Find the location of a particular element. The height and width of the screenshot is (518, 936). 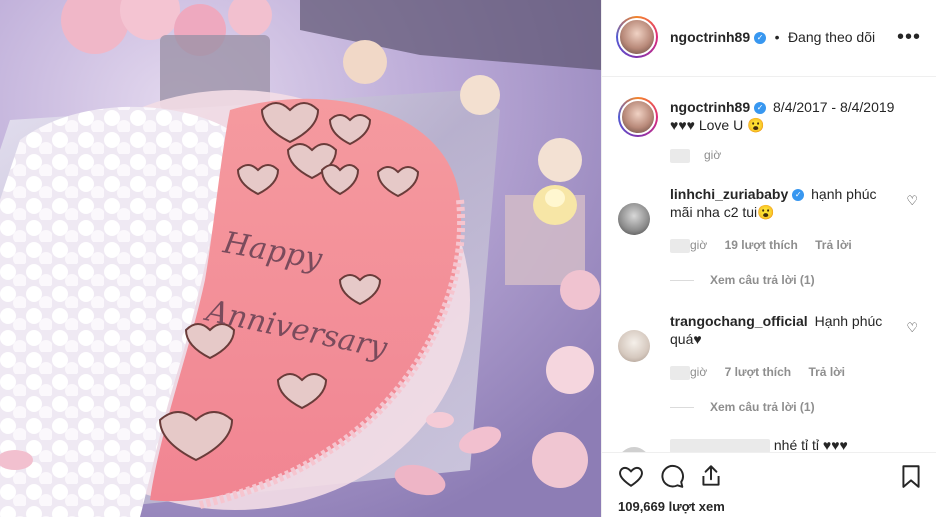

comment-likes: 7 lượt thích is located at coordinates (758, 372).